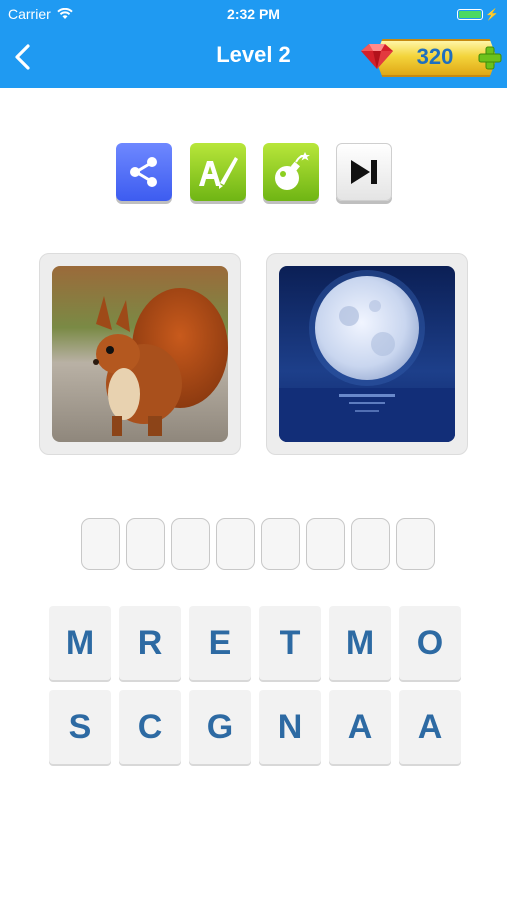  What do you see at coordinates (490, 58) in the screenshot?
I see `add-coins-icon` at bounding box center [490, 58].